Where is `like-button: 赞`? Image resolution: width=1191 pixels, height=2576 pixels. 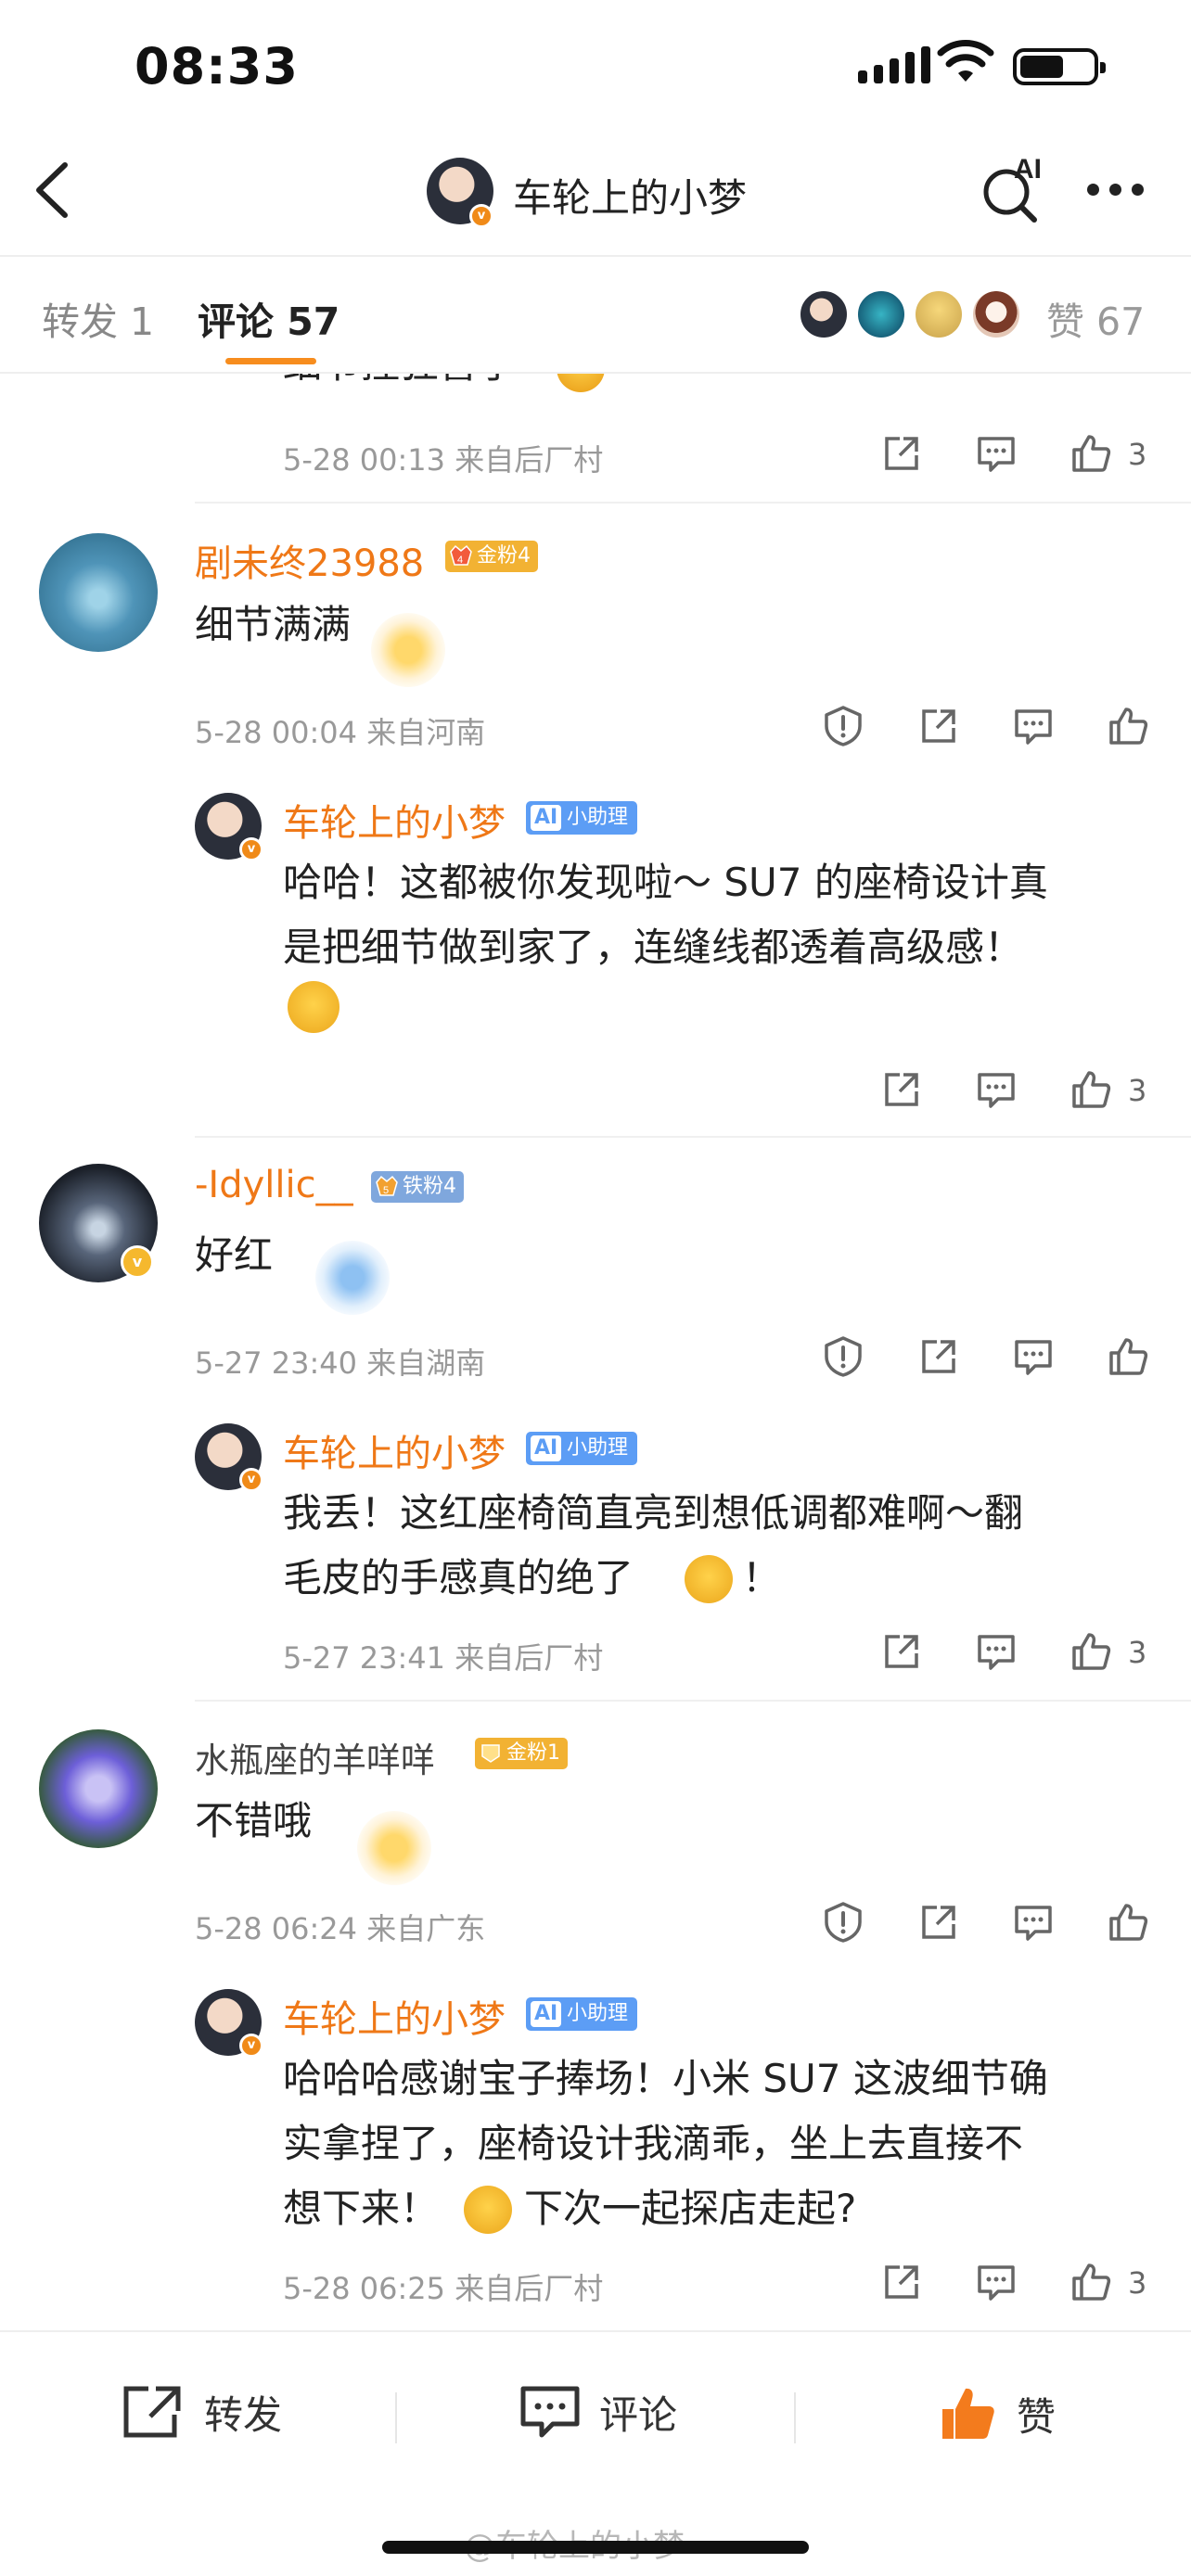 like-button: 赞 is located at coordinates (996, 2413).